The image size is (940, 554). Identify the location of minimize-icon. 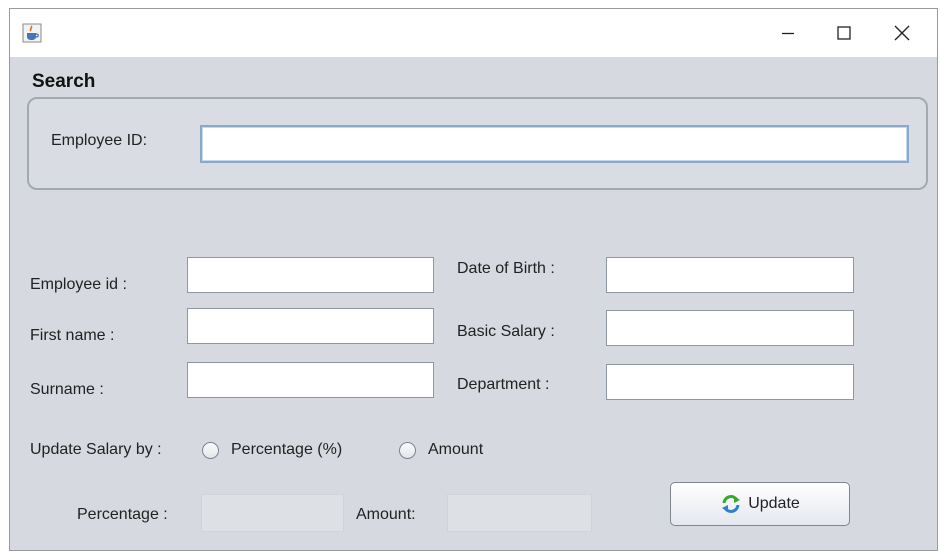
(788, 33).